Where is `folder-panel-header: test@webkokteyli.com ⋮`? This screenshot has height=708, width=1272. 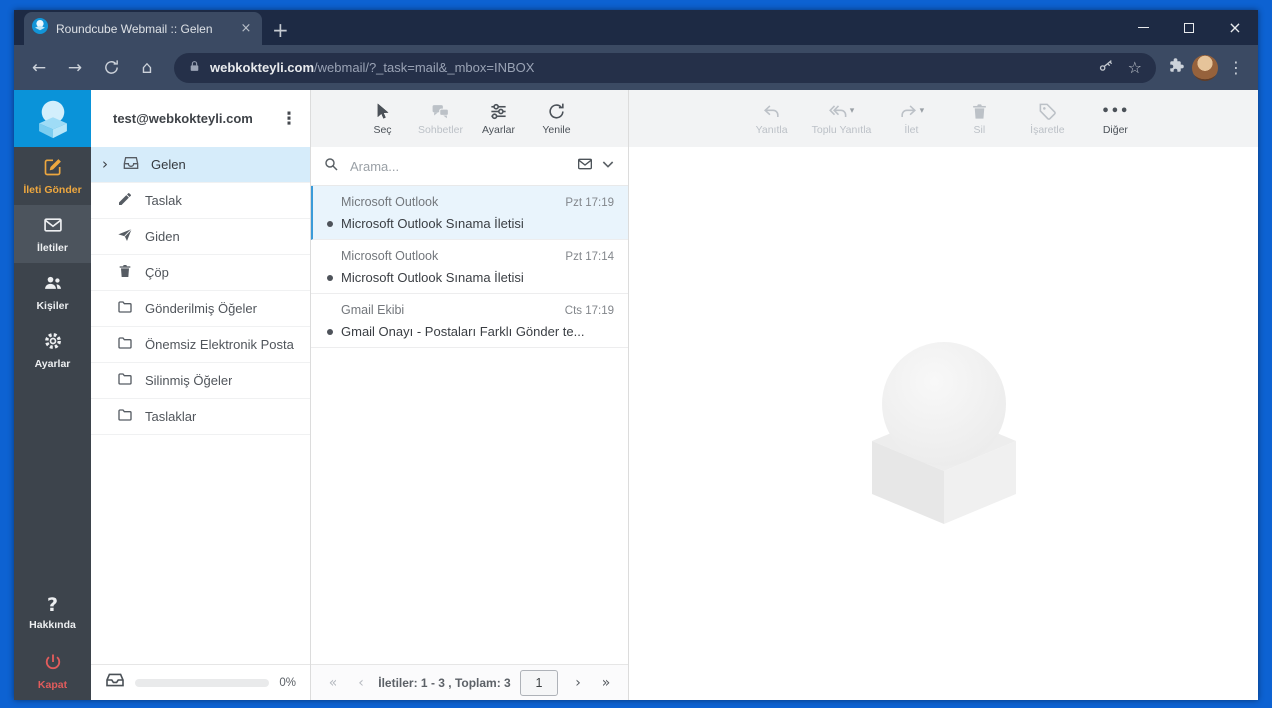 folder-panel-header: test@webkokteyli.com ⋮ is located at coordinates (200, 118).